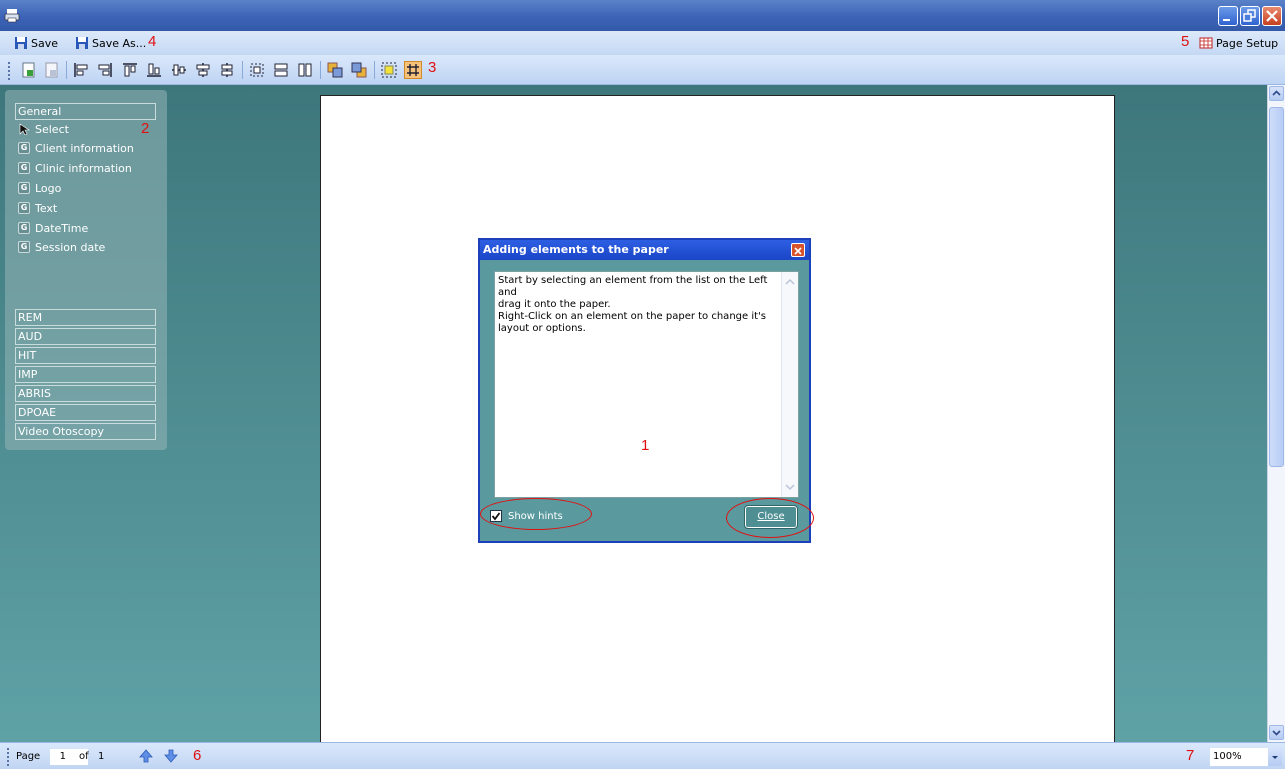 The width and height of the screenshot is (1285, 769). Describe the element at coordinates (46, 208) in the screenshot. I see `palette-item-label: Text` at that location.